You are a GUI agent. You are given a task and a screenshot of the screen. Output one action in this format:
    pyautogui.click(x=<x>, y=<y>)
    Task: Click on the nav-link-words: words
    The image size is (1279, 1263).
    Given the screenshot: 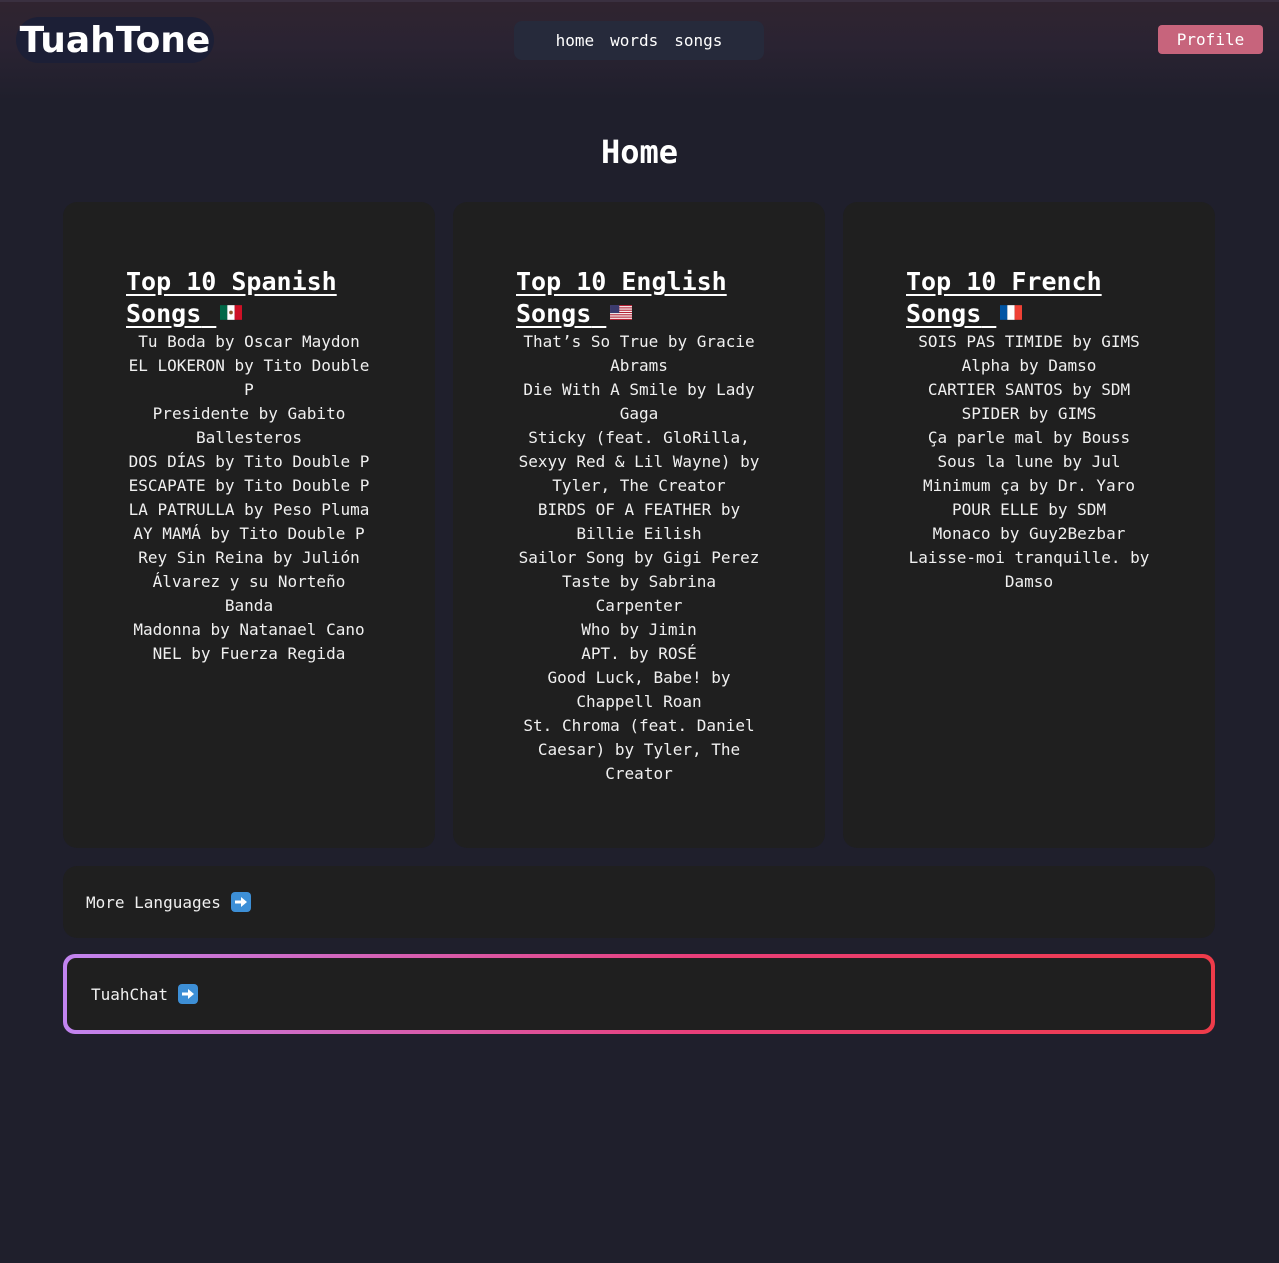 What is the action you would take?
    pyautogui.click(x=634, y=40)
    